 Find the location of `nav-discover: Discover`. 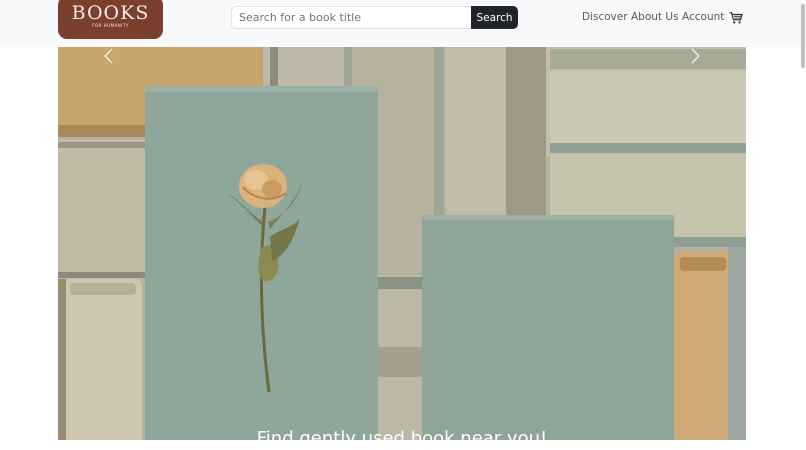

nav-discover: Discover is located at coordinates (605, 17).